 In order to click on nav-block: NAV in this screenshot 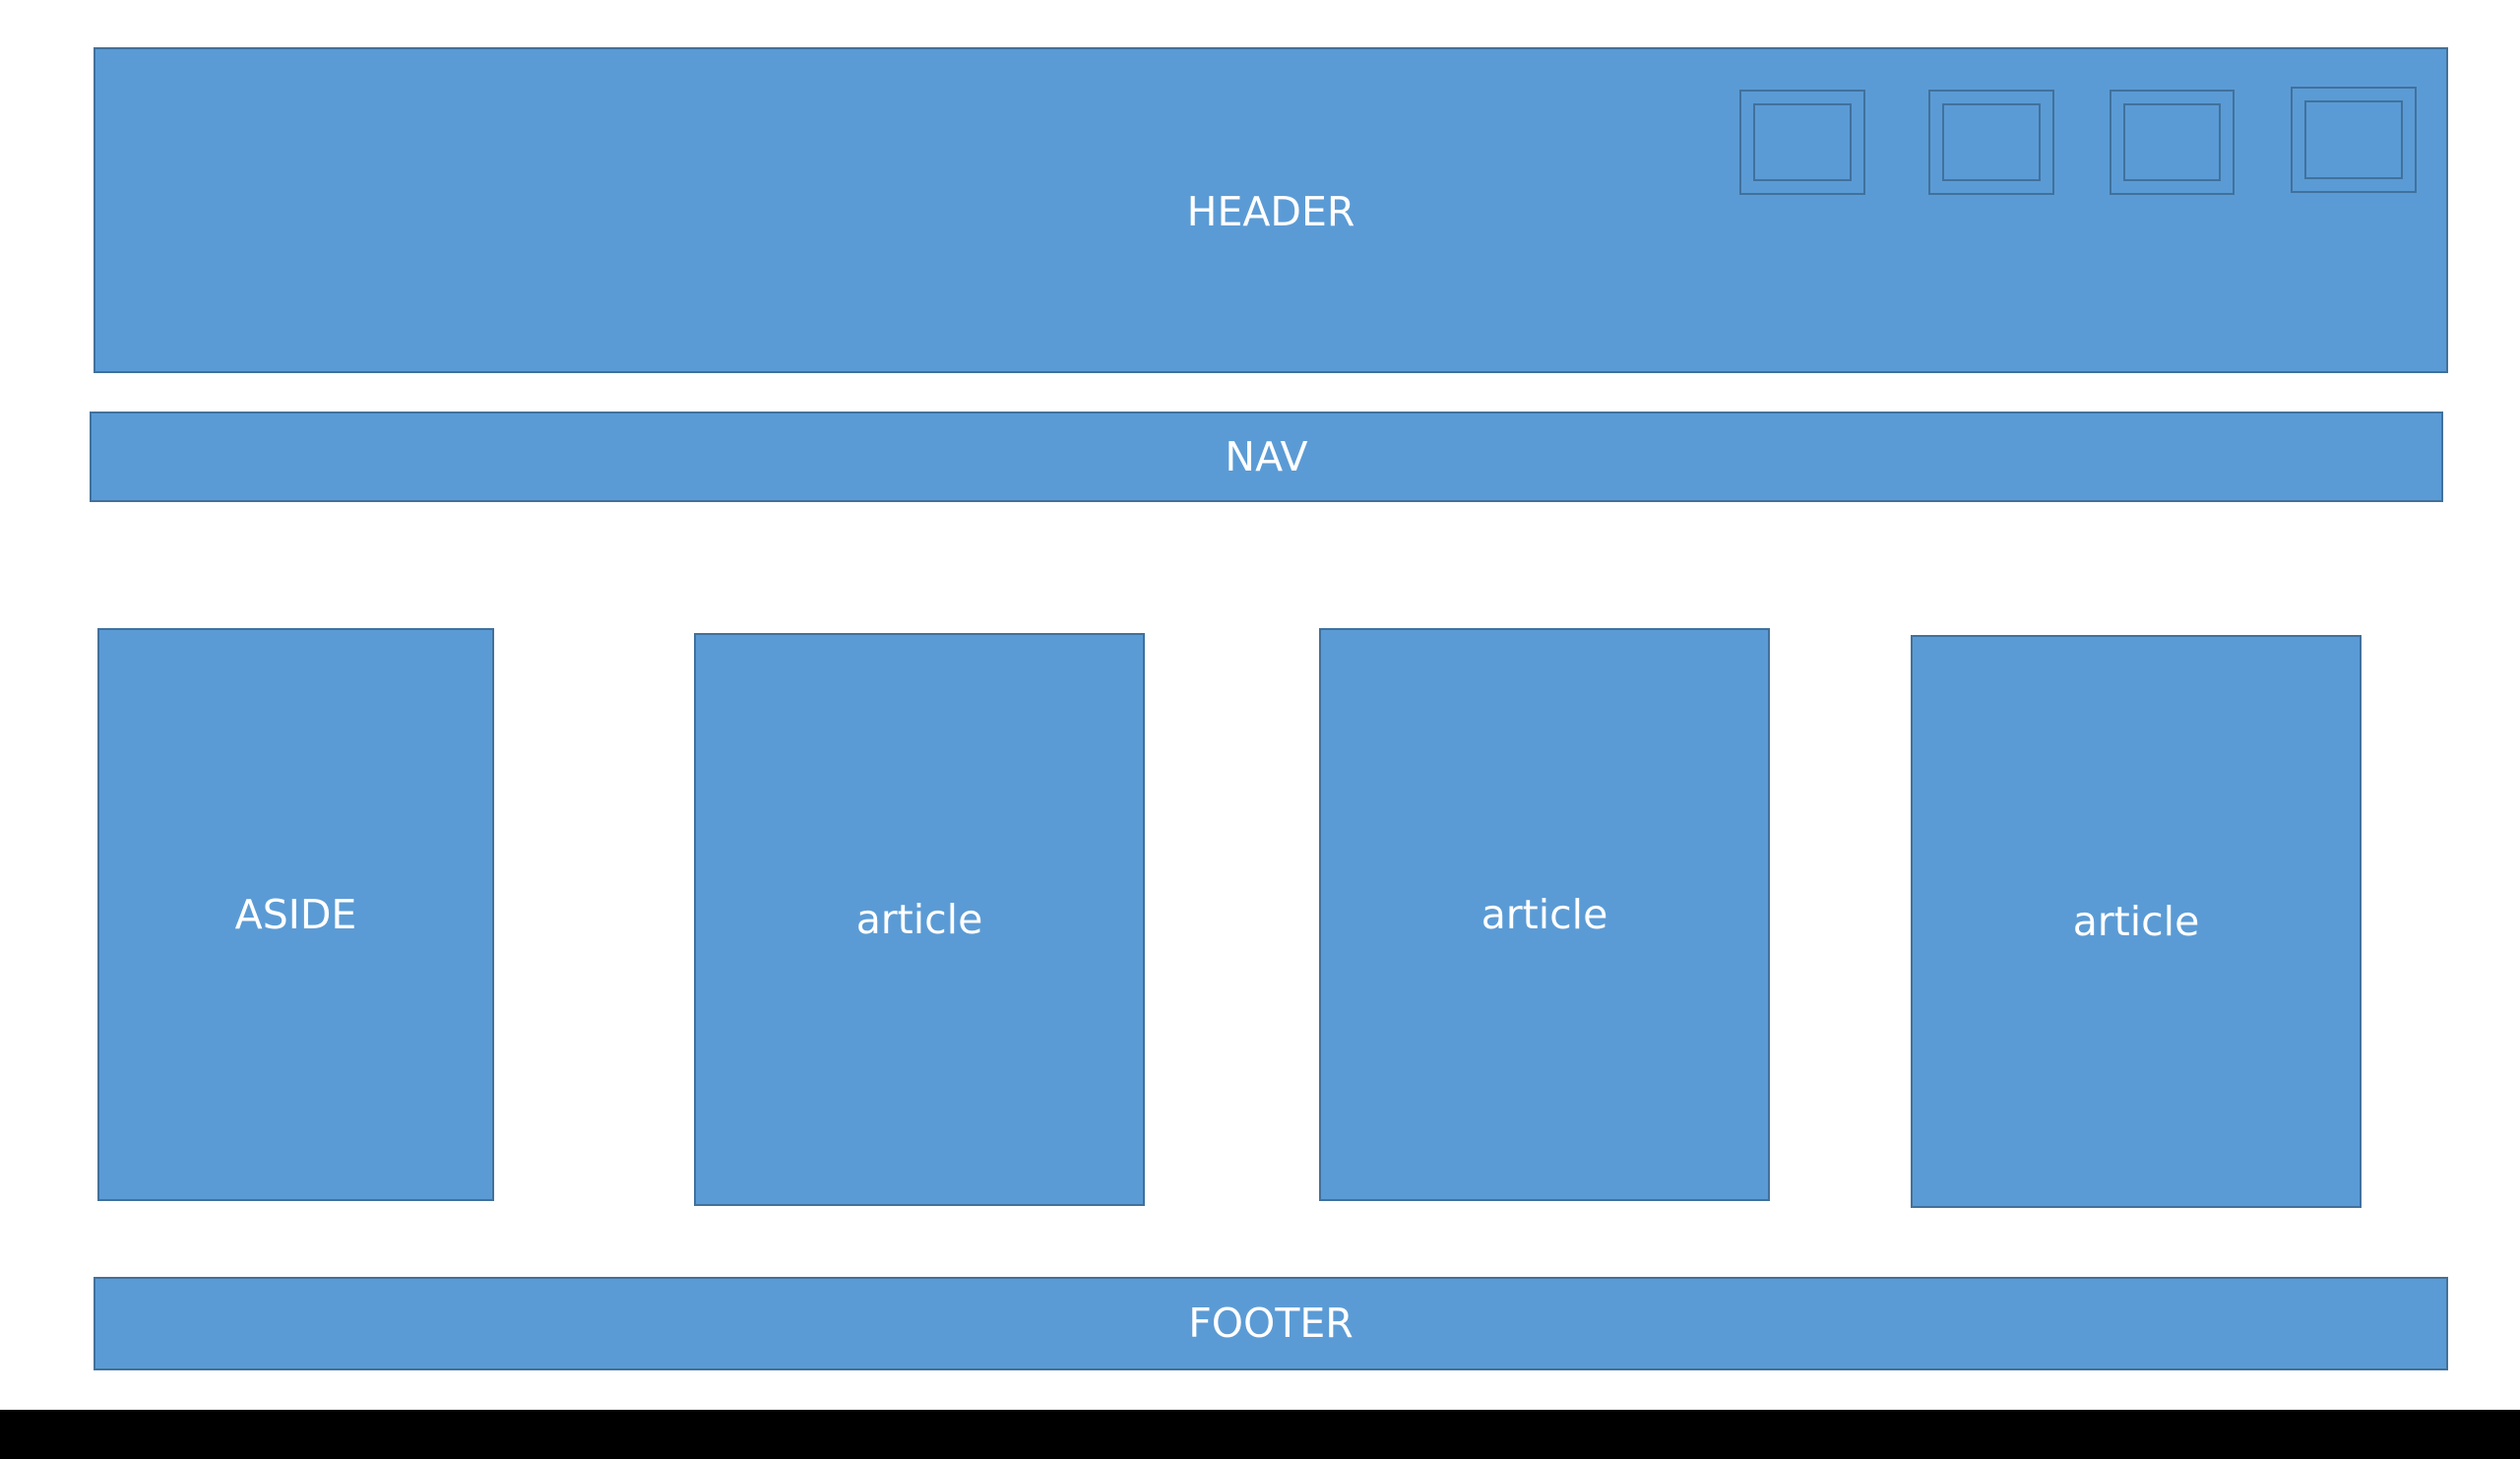, I will do `click(1266, 457)`.